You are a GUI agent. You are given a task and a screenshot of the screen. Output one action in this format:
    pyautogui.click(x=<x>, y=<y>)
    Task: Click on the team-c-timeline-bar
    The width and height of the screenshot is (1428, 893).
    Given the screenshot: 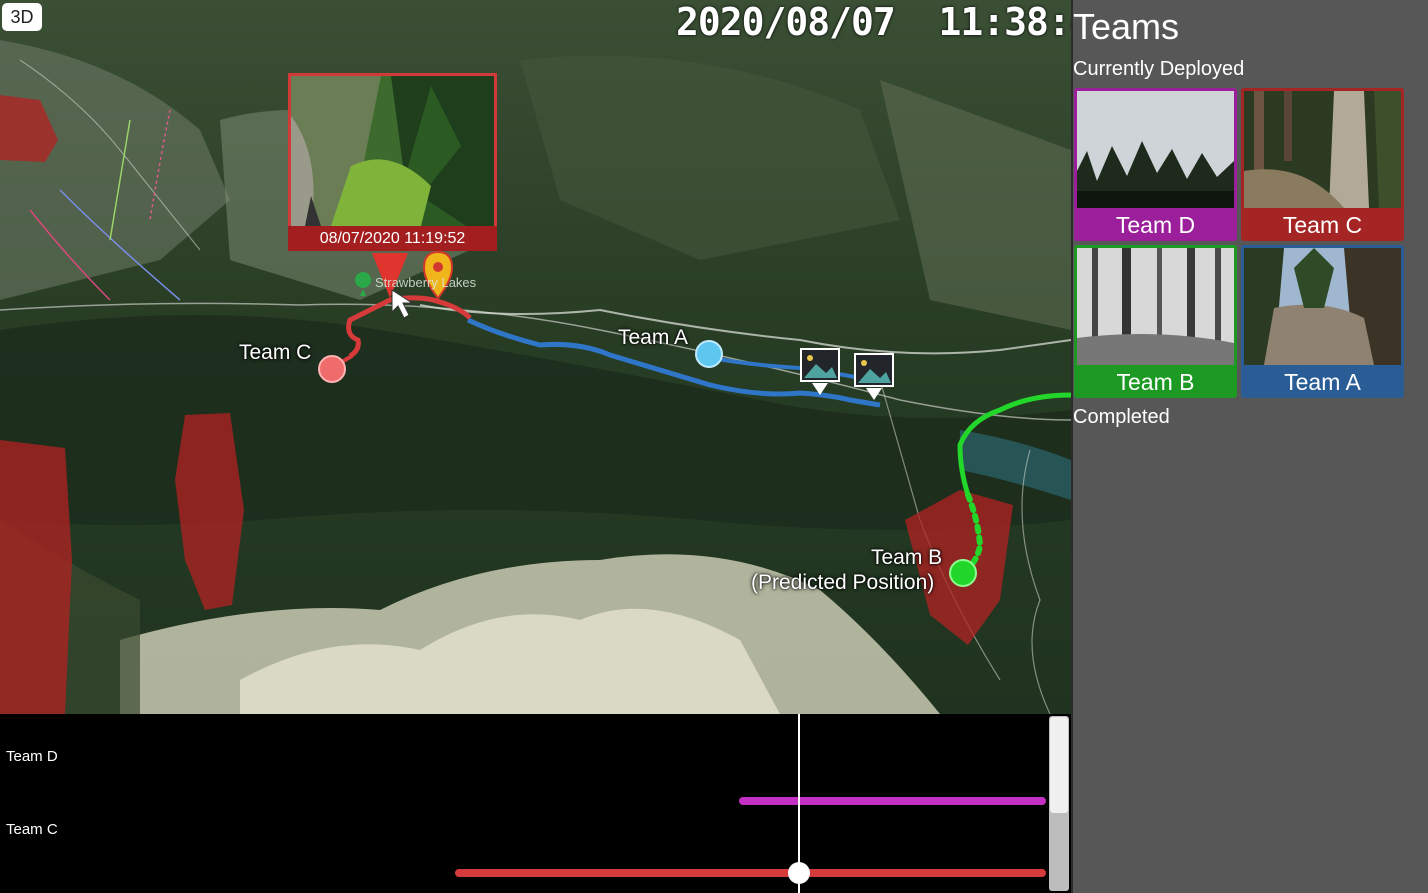 What is the action you would take?
    pyautogui.click(x=750, y=873)
    